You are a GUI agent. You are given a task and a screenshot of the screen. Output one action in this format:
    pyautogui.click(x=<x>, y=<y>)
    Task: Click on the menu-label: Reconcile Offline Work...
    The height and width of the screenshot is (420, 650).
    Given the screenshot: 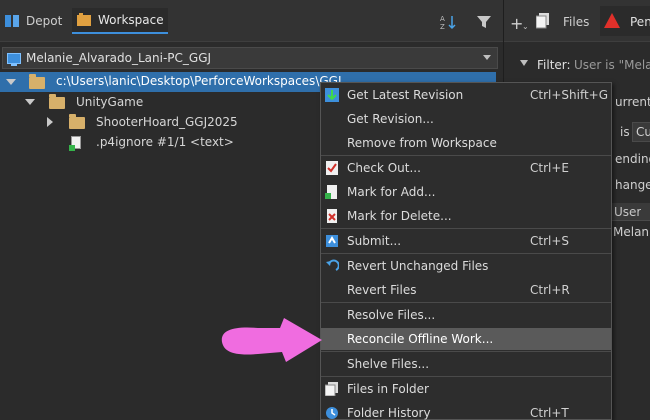 What is the action you would take?
    pyautogui.click(x=420, y=339)
    